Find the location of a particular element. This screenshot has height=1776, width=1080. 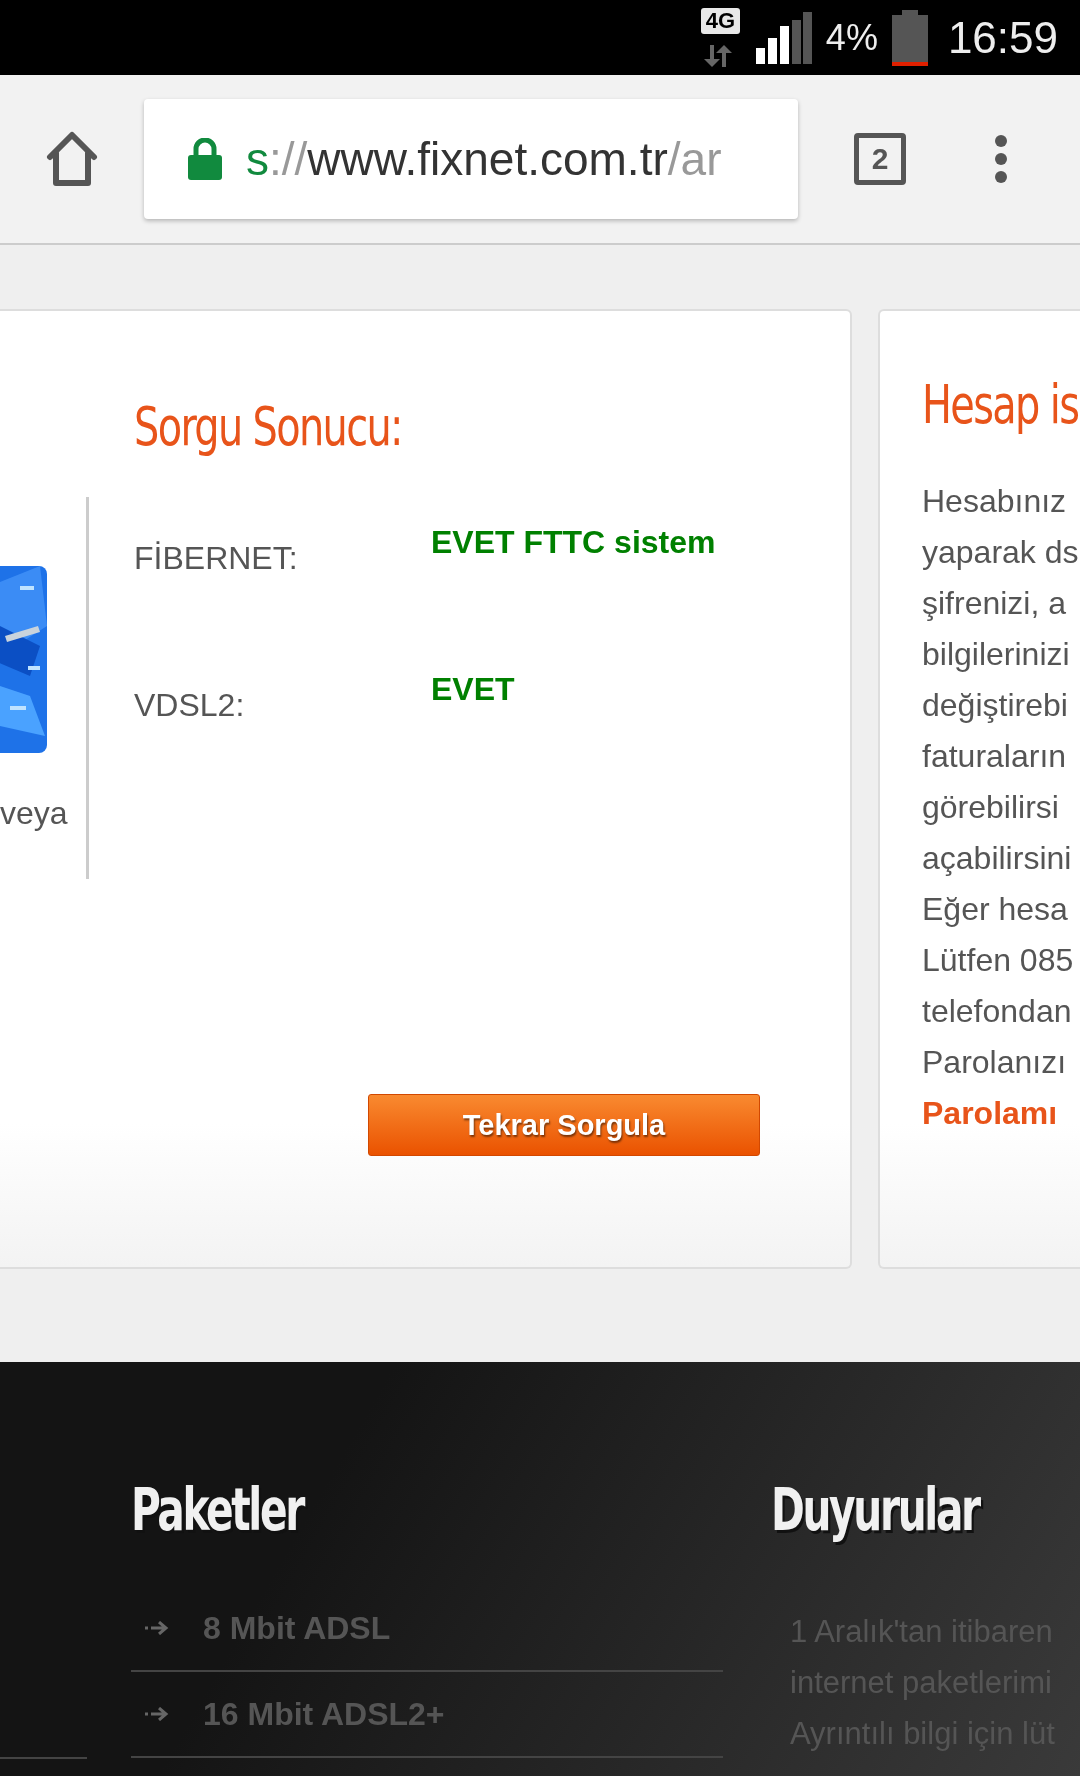

signal-icon is located at coordinates (783, 37).